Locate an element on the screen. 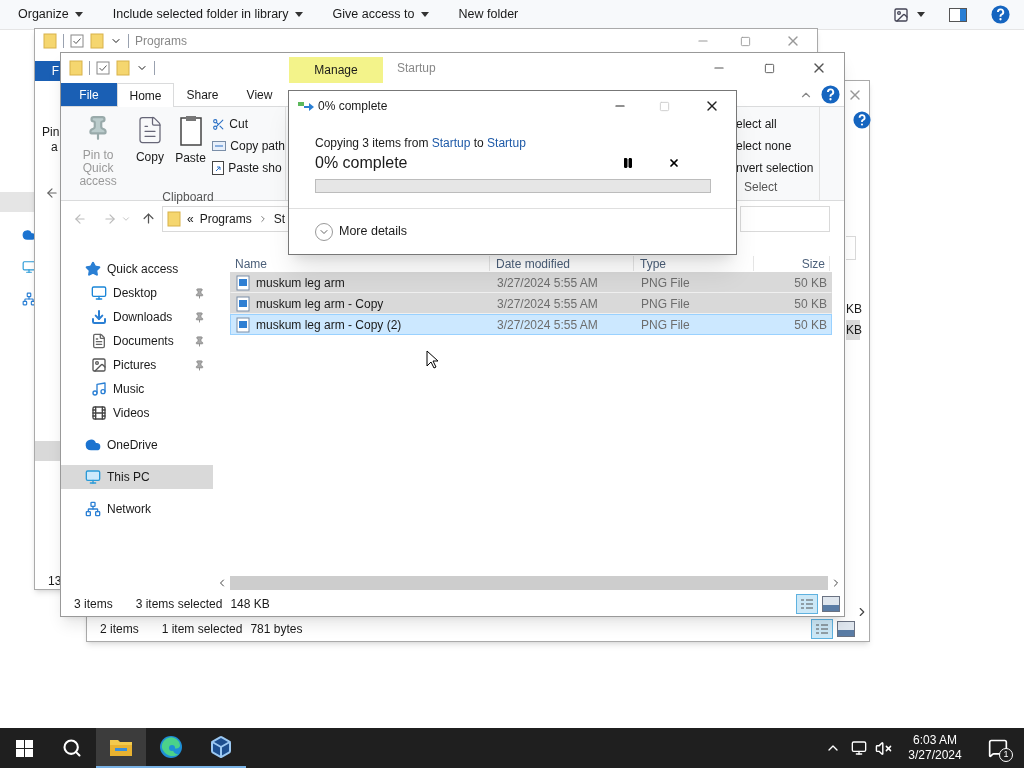  paste-button: Paste is located at coordinates (190, 151).